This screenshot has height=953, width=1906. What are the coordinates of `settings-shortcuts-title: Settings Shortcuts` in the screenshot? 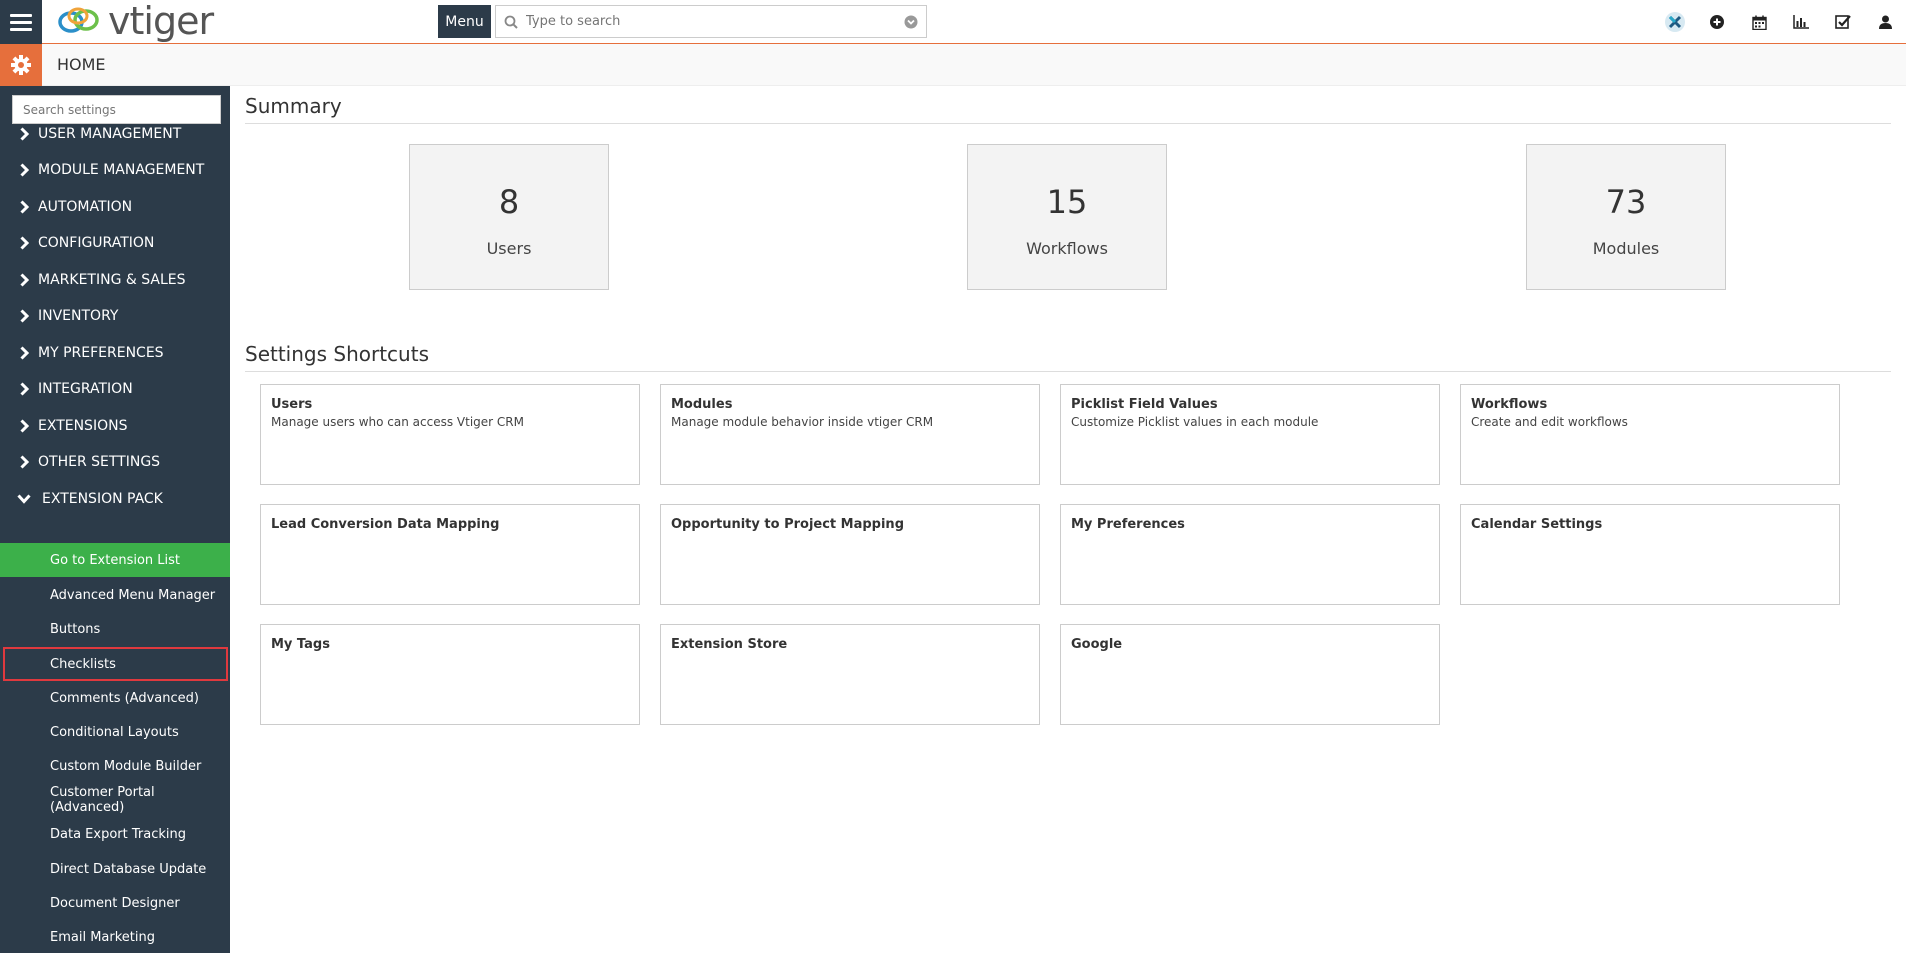 It's located at (1068, 353).